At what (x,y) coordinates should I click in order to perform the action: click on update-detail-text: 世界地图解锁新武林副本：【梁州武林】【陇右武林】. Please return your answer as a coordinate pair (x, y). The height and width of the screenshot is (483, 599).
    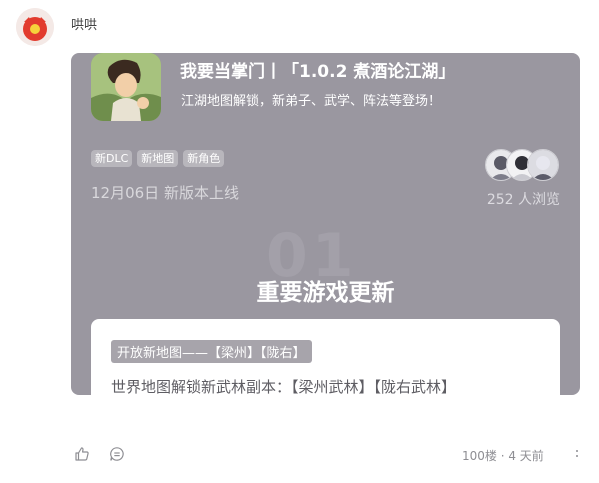
    Looking at the image, I should click on (284, 386).